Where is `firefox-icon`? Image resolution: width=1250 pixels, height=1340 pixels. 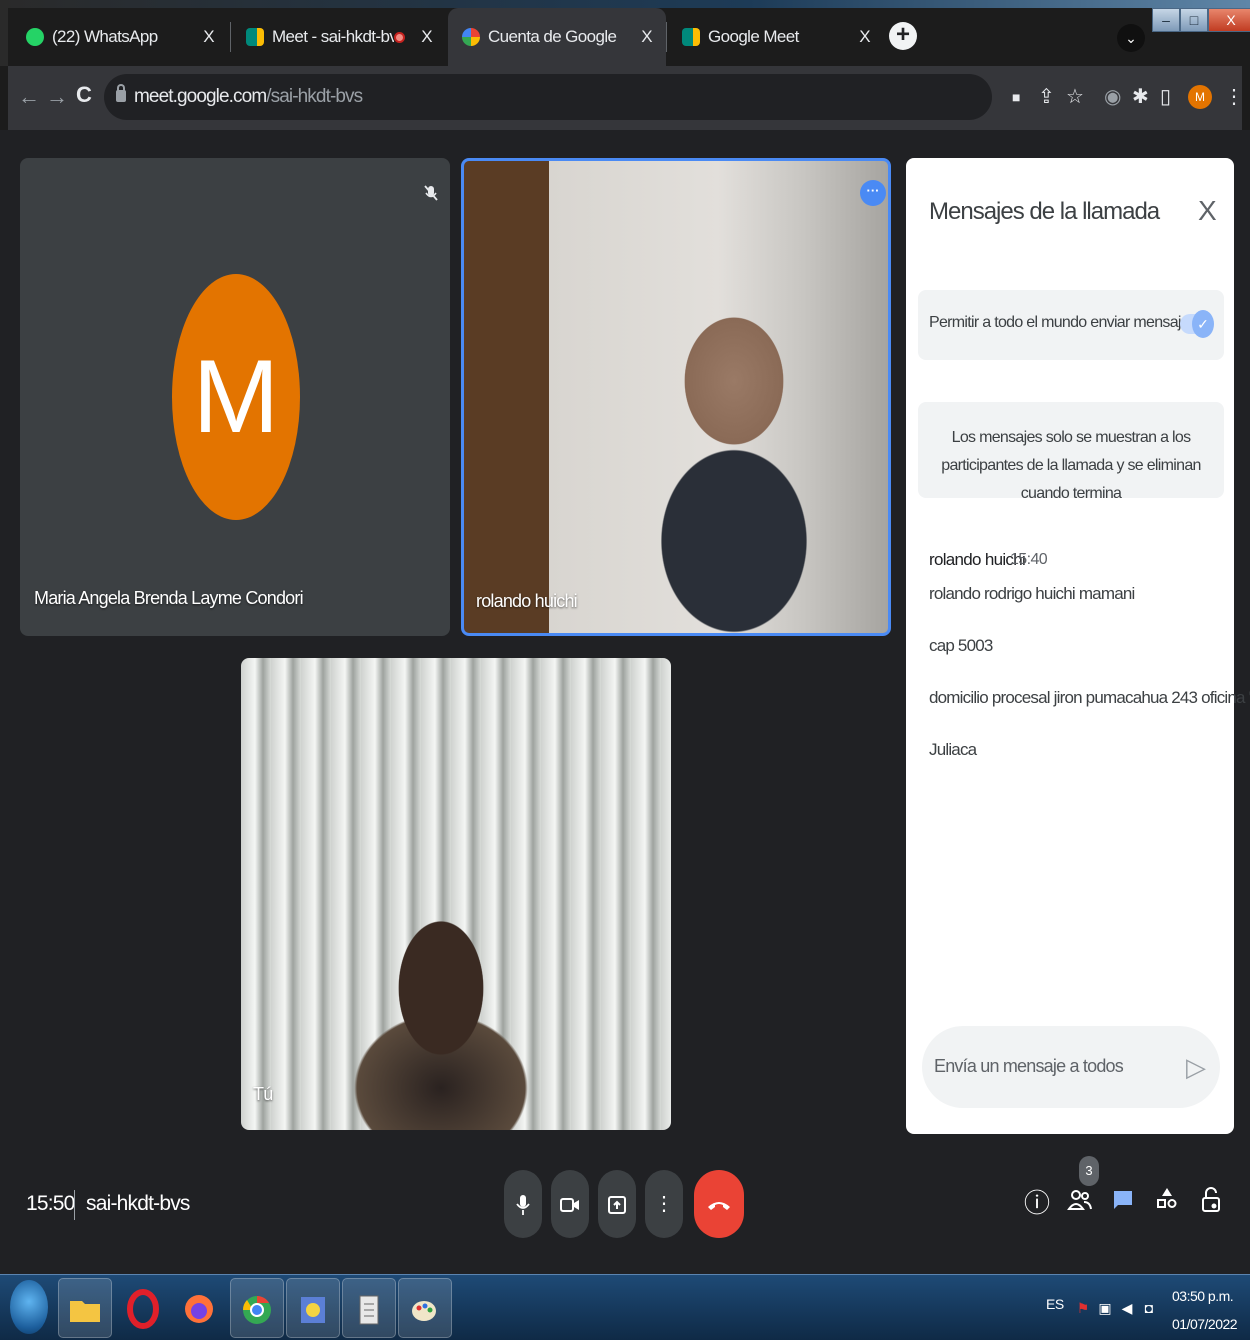
firefox-icon is located at coordinates (199, 1308).